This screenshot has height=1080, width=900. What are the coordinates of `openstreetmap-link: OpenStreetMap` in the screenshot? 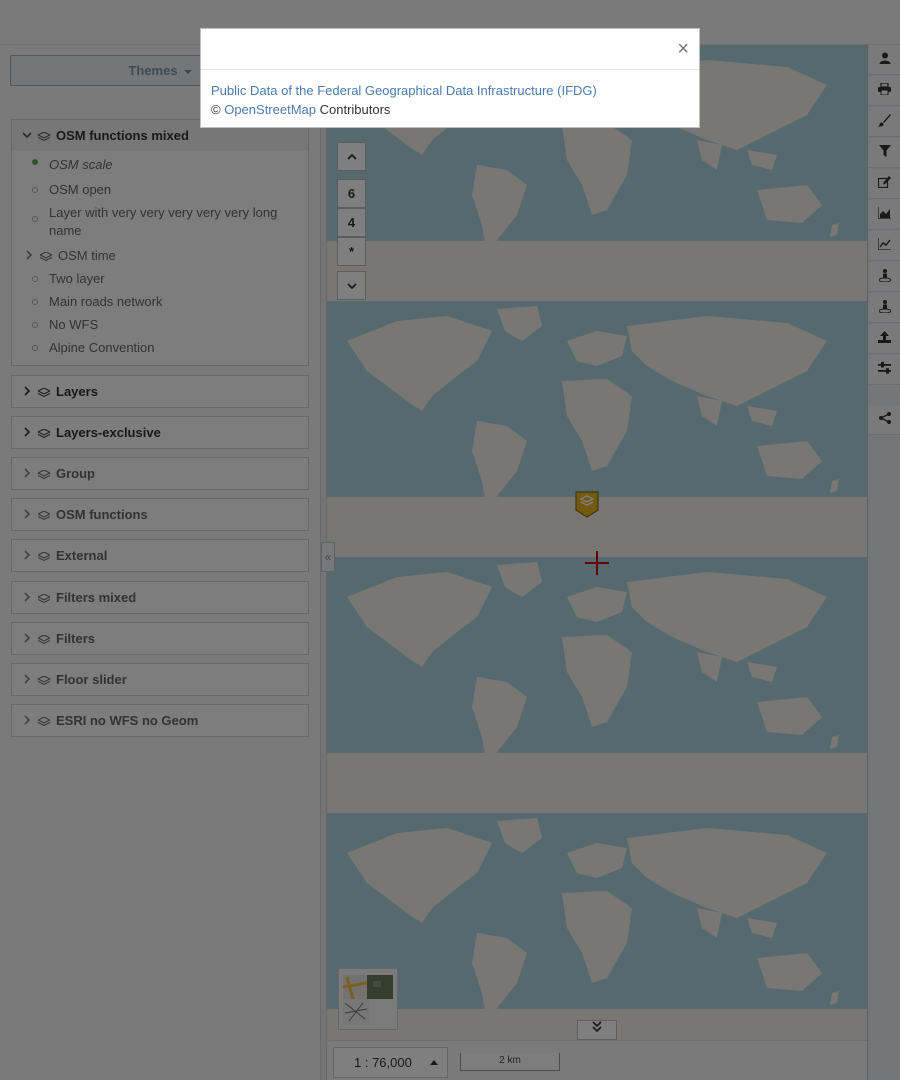 It's located at (270, 109).